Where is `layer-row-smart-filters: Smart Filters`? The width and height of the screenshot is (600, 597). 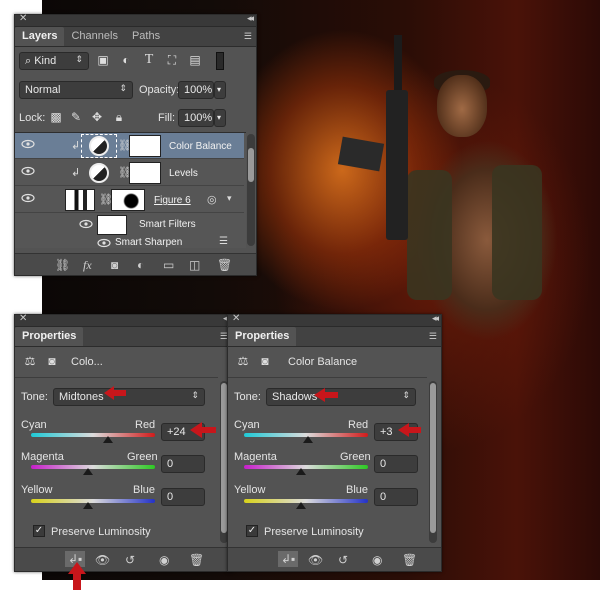
layer-row-smart-filters: Smart Filters is located at coordinates (129, 225).